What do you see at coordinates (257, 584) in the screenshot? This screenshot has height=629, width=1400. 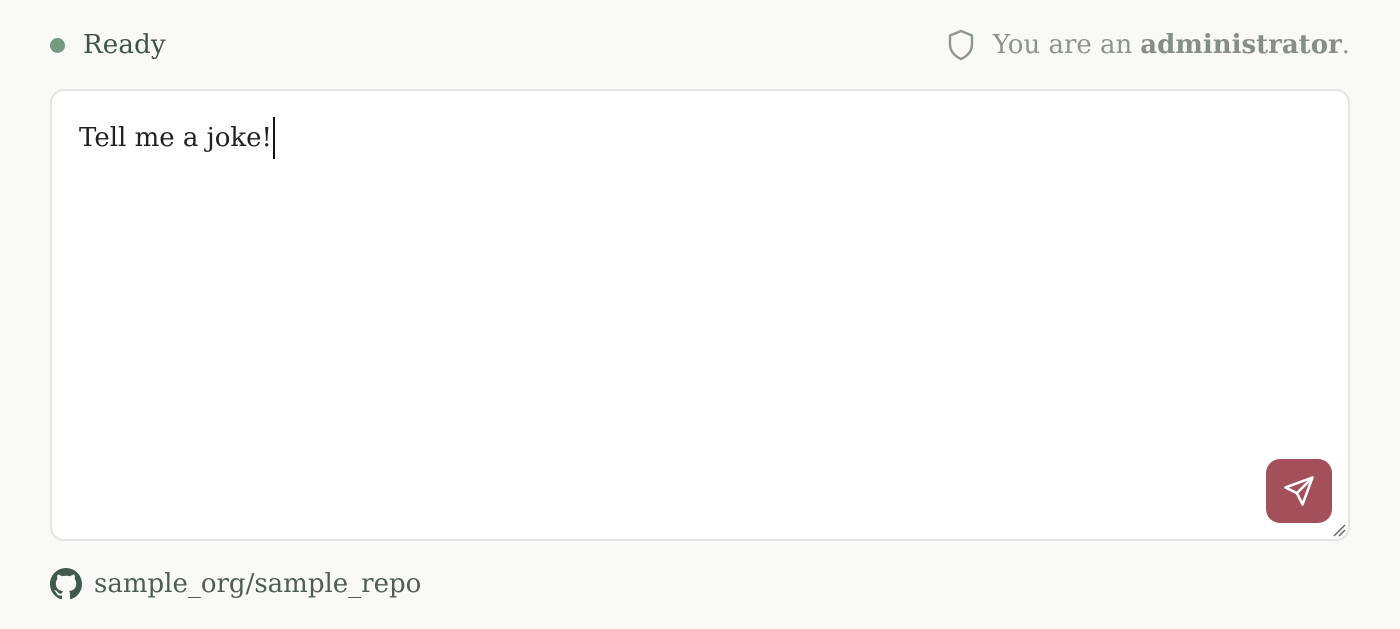 I see `repo-link: sample_org/sample_repo` at bounding box center [257, 584].